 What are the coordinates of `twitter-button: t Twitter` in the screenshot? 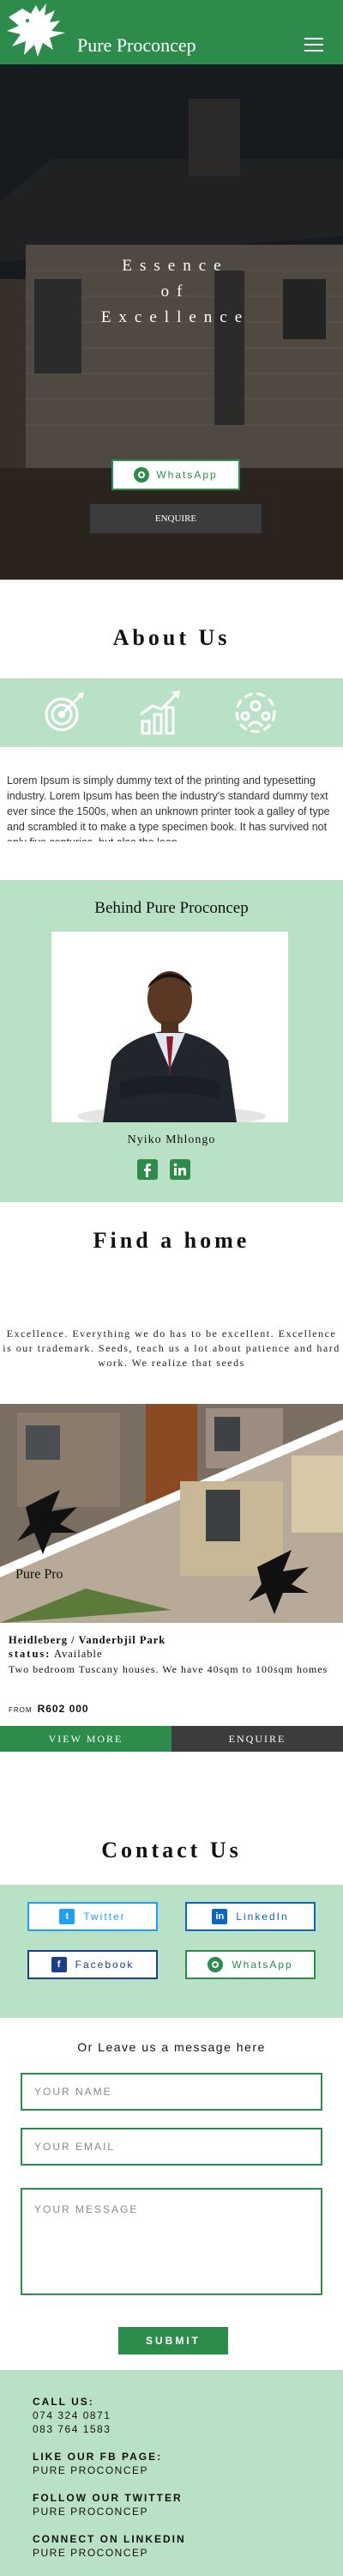 It's located at (92, 1916).